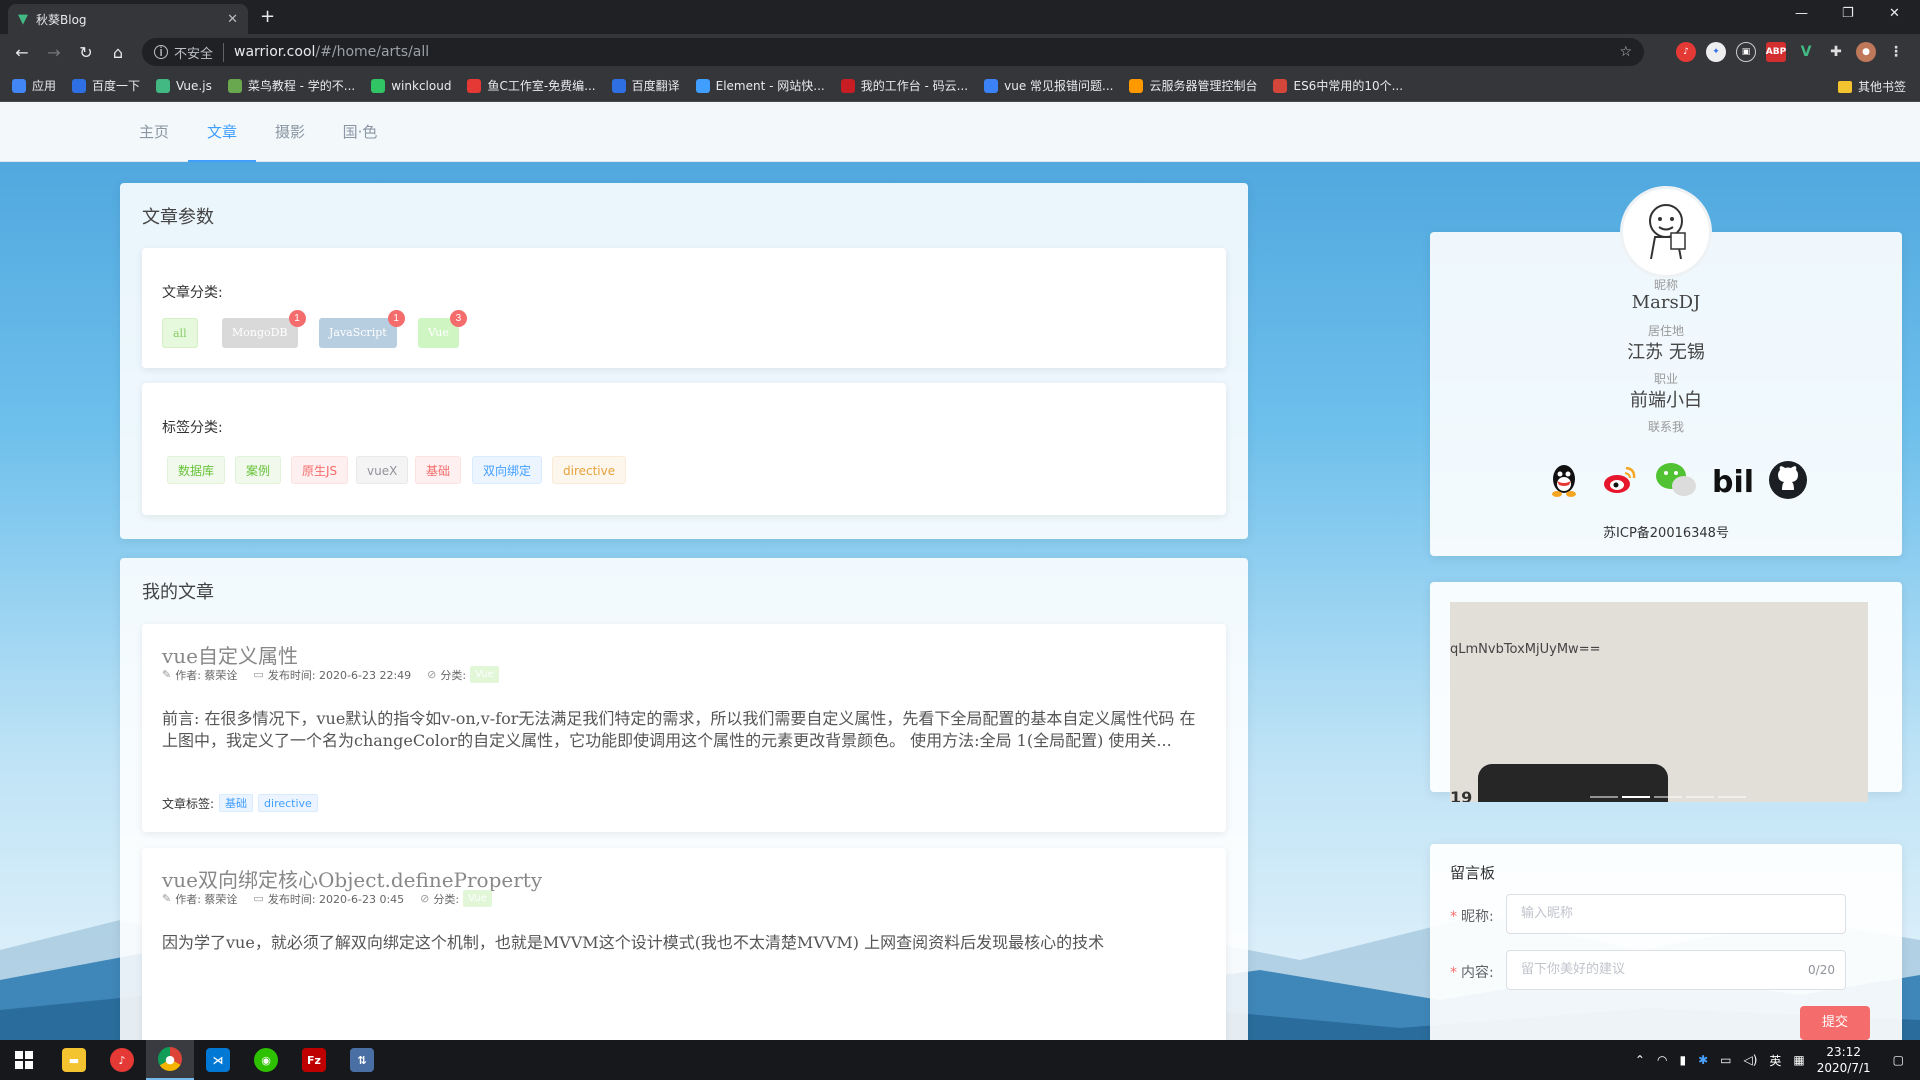 Image resolution: width=1920 pixels, height=1080 pixels. What do you see at coordinates (1725, 1060) in the screenshot?
I see `battery-icon: ▭` at bounding box center [1725, 1060].